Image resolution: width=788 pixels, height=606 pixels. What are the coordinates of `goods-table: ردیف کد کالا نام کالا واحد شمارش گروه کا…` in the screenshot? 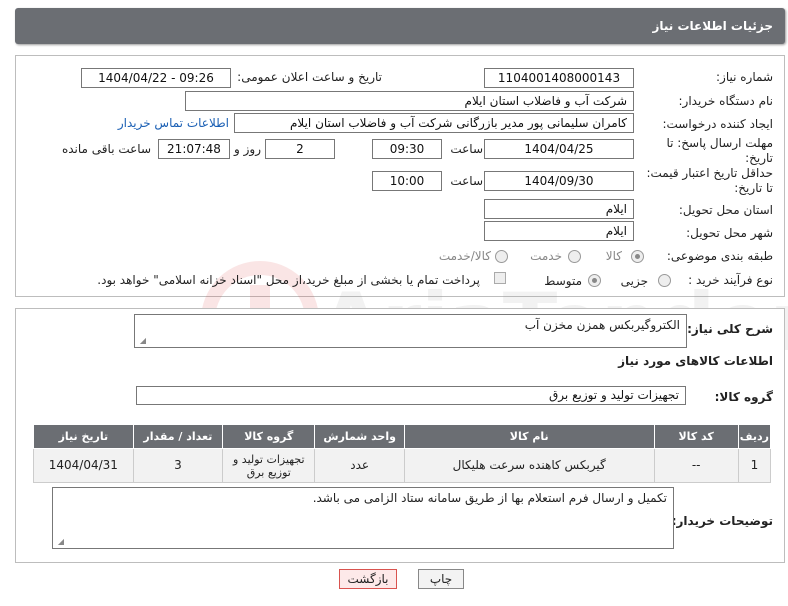 It's located at (402, 453).